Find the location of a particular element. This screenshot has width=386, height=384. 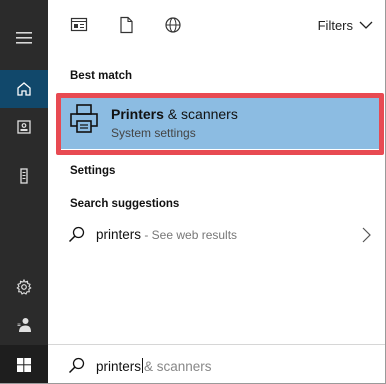

left-rail is located at coordinates (24, 191).